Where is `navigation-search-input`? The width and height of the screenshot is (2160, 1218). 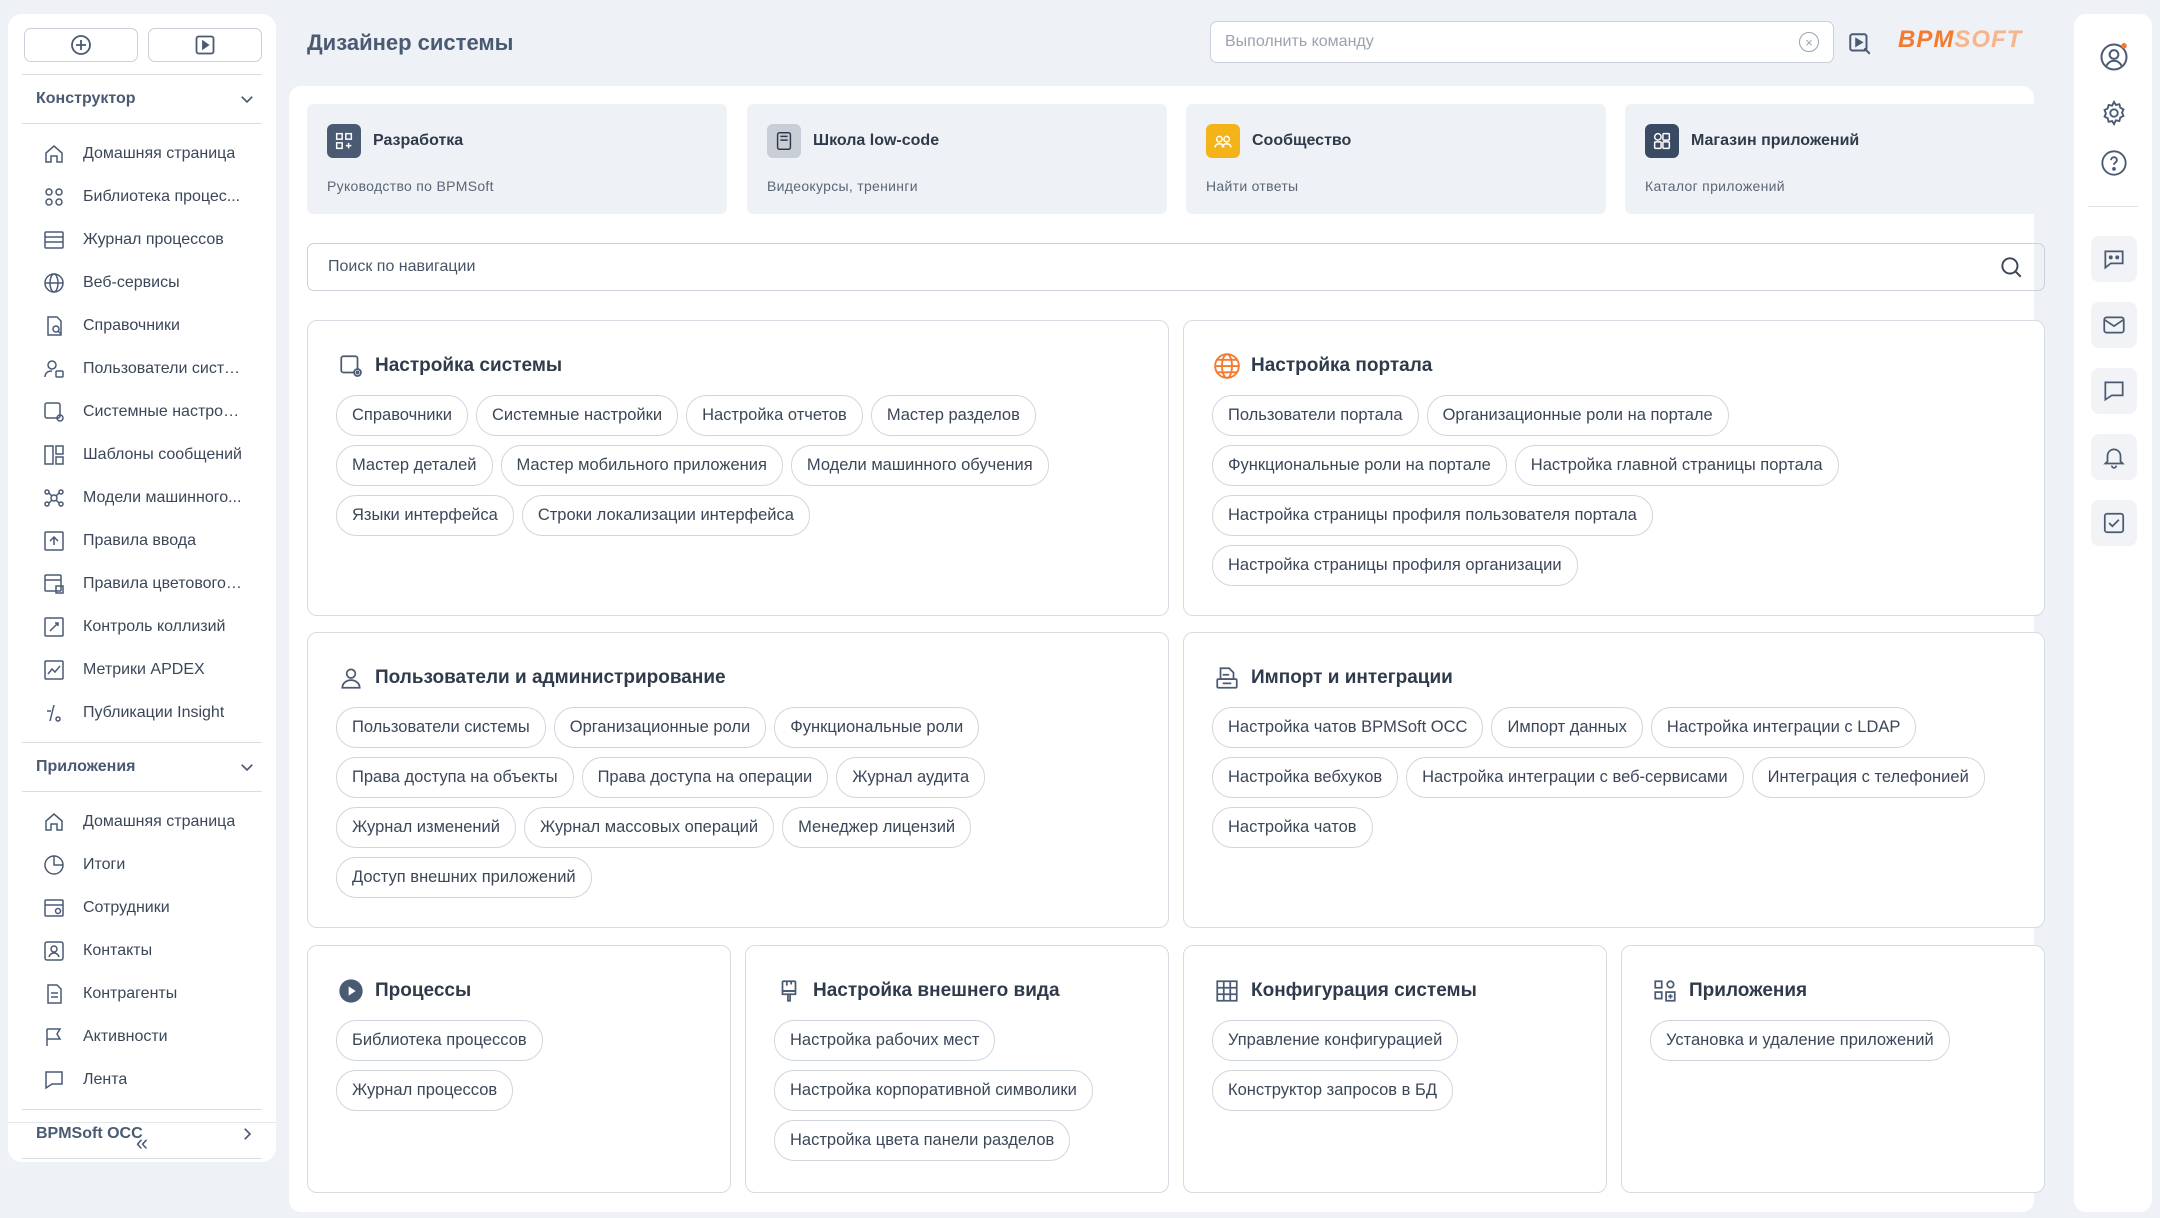 navigation-search-input is located at coordinates (1163, 267).